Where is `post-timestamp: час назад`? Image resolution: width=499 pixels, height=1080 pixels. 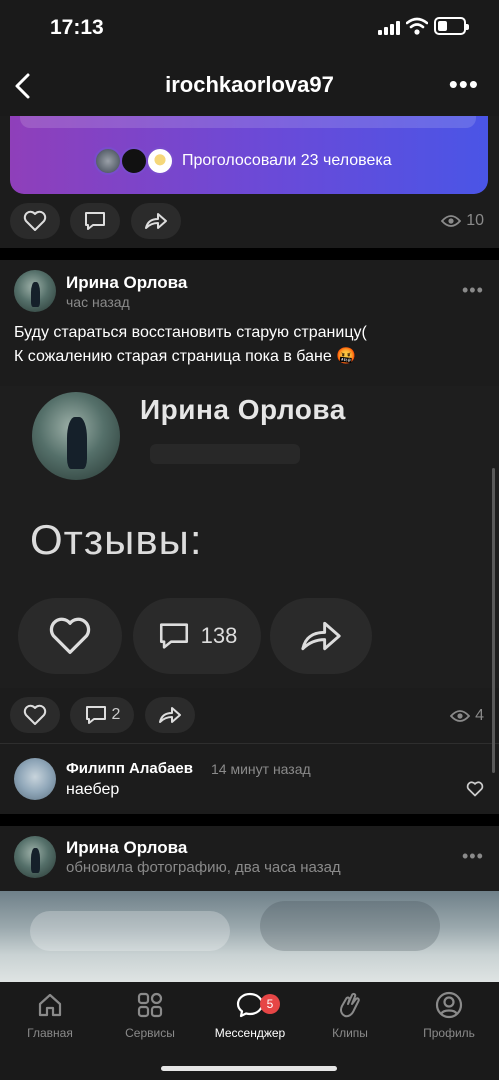
post-timestamp: час назад is located at coordinates (98, 302).